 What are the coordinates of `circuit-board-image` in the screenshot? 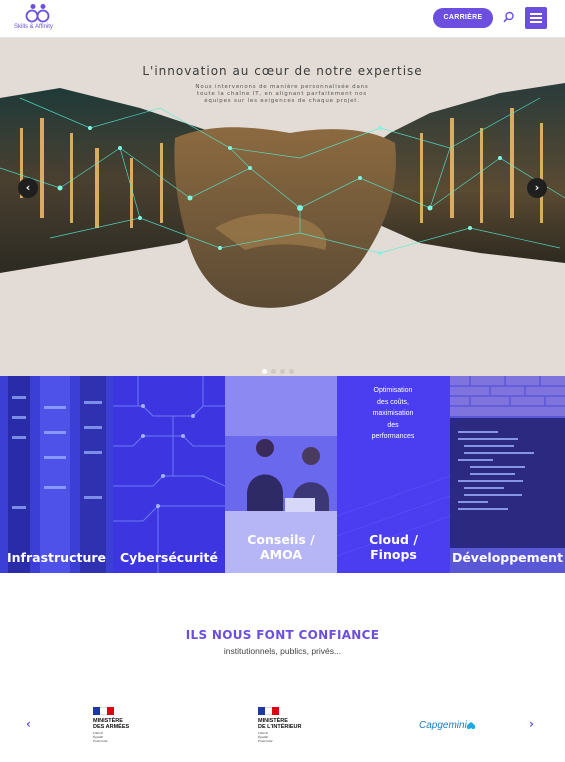 It's located at (169, 474).